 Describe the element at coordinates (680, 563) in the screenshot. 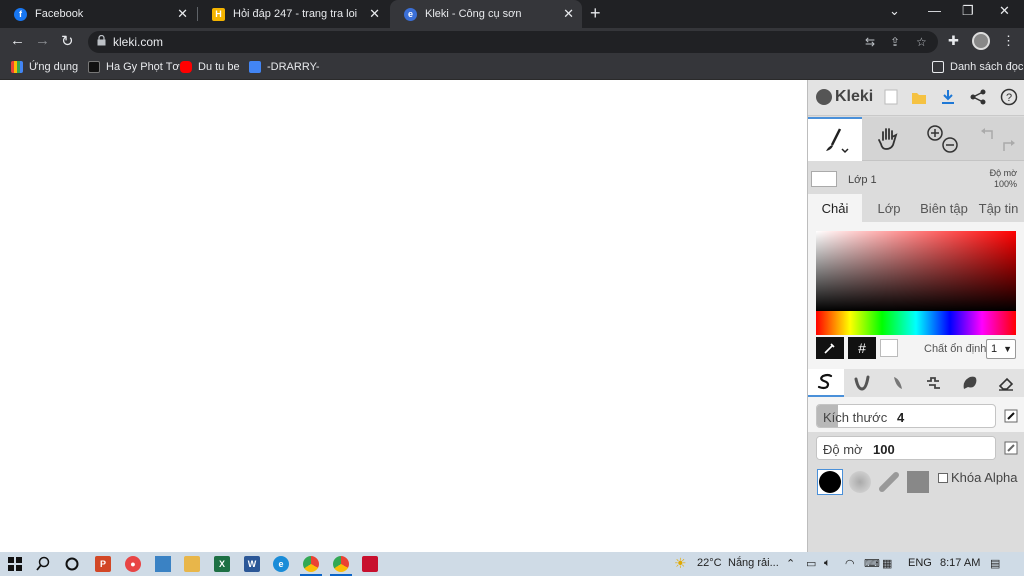

I see `weather-icon: ☀` at that location.